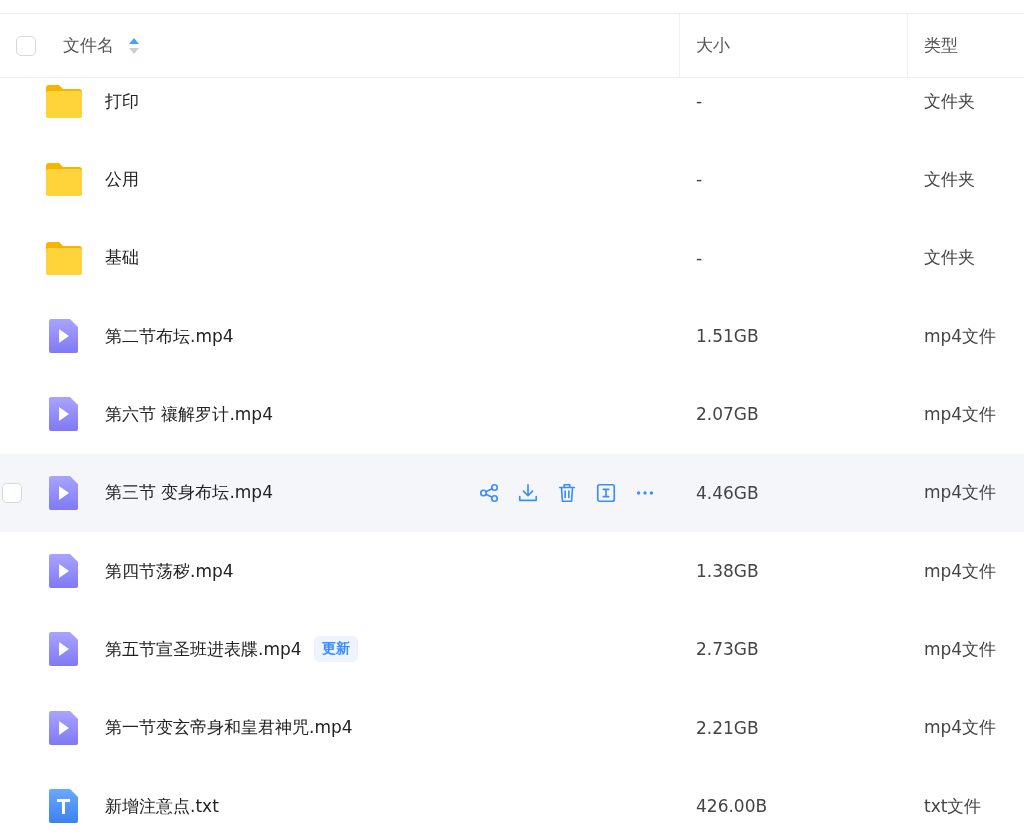  What do you see at coordinates (512, 571) in the screenshot?
I see `file-row: 第四节荡秽.mp4 1.38GB mp4文件` at bounding box center [512, 571].